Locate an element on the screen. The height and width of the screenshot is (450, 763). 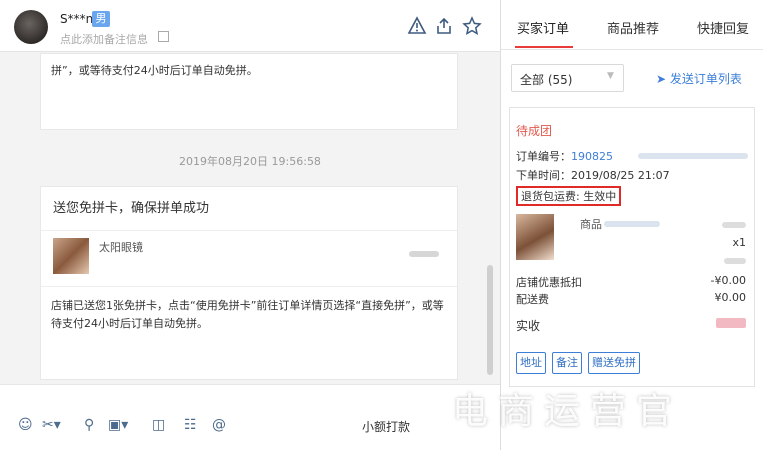
product-name: 商品 is located at coordinates (591, 224).